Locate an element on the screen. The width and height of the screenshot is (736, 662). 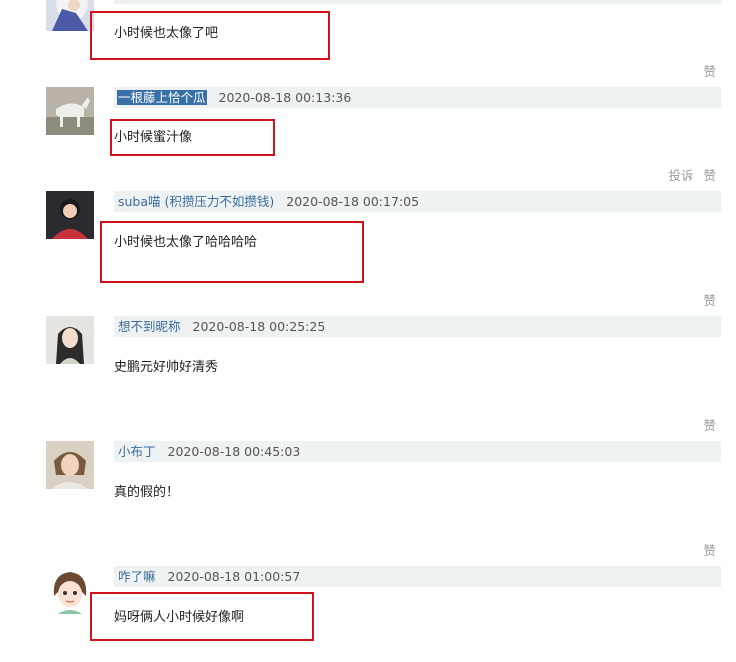
report-button: 投诉 is located at coordinates (680, 175).